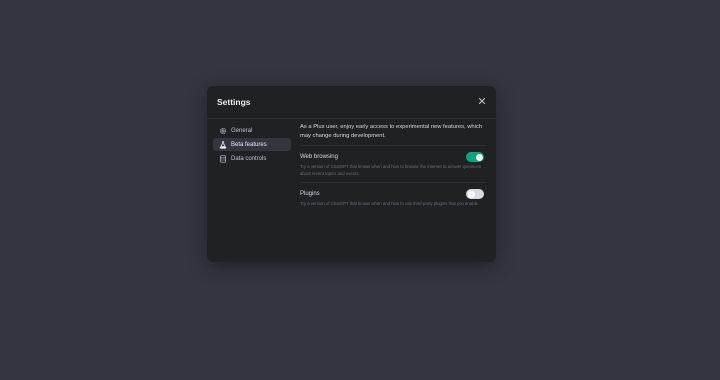 The width and height of the screenshot is (720, 380). What do you see at coordinates (242, 130) in the screenshot?
I see `sidebar-item-label: General` at bounding box center [242, 130].